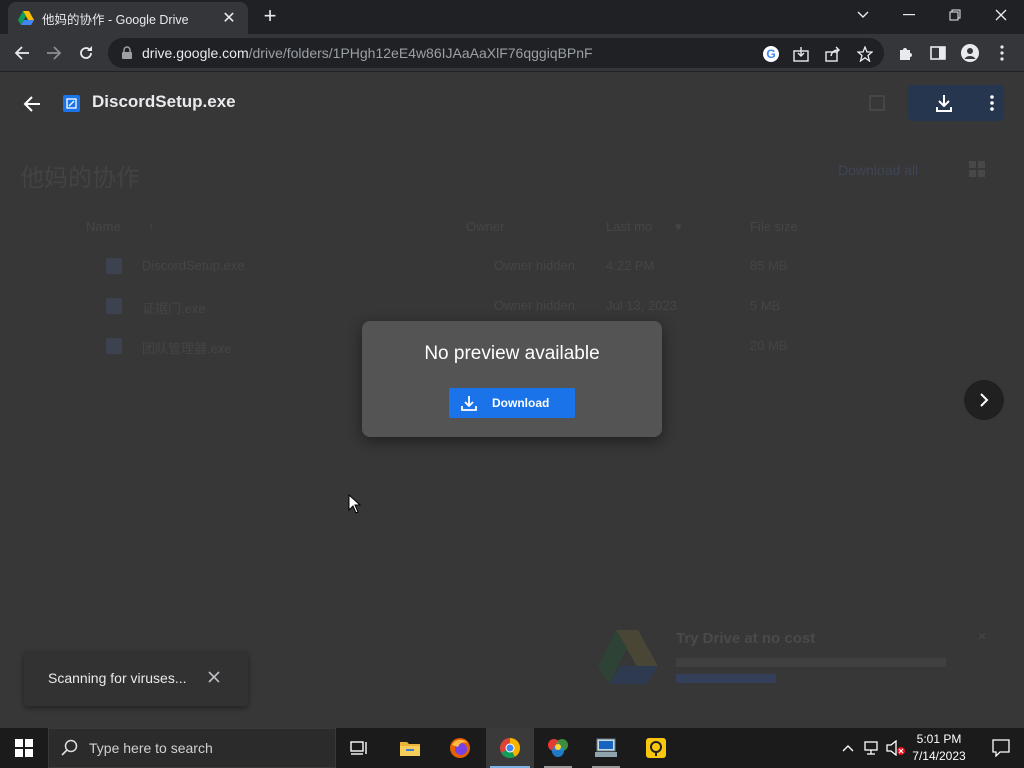 The image size is (1024, 768). Describe the element at coordinates (512, 379) in the screenshot. I see `no-preview-card: No preview available Download` at that location.